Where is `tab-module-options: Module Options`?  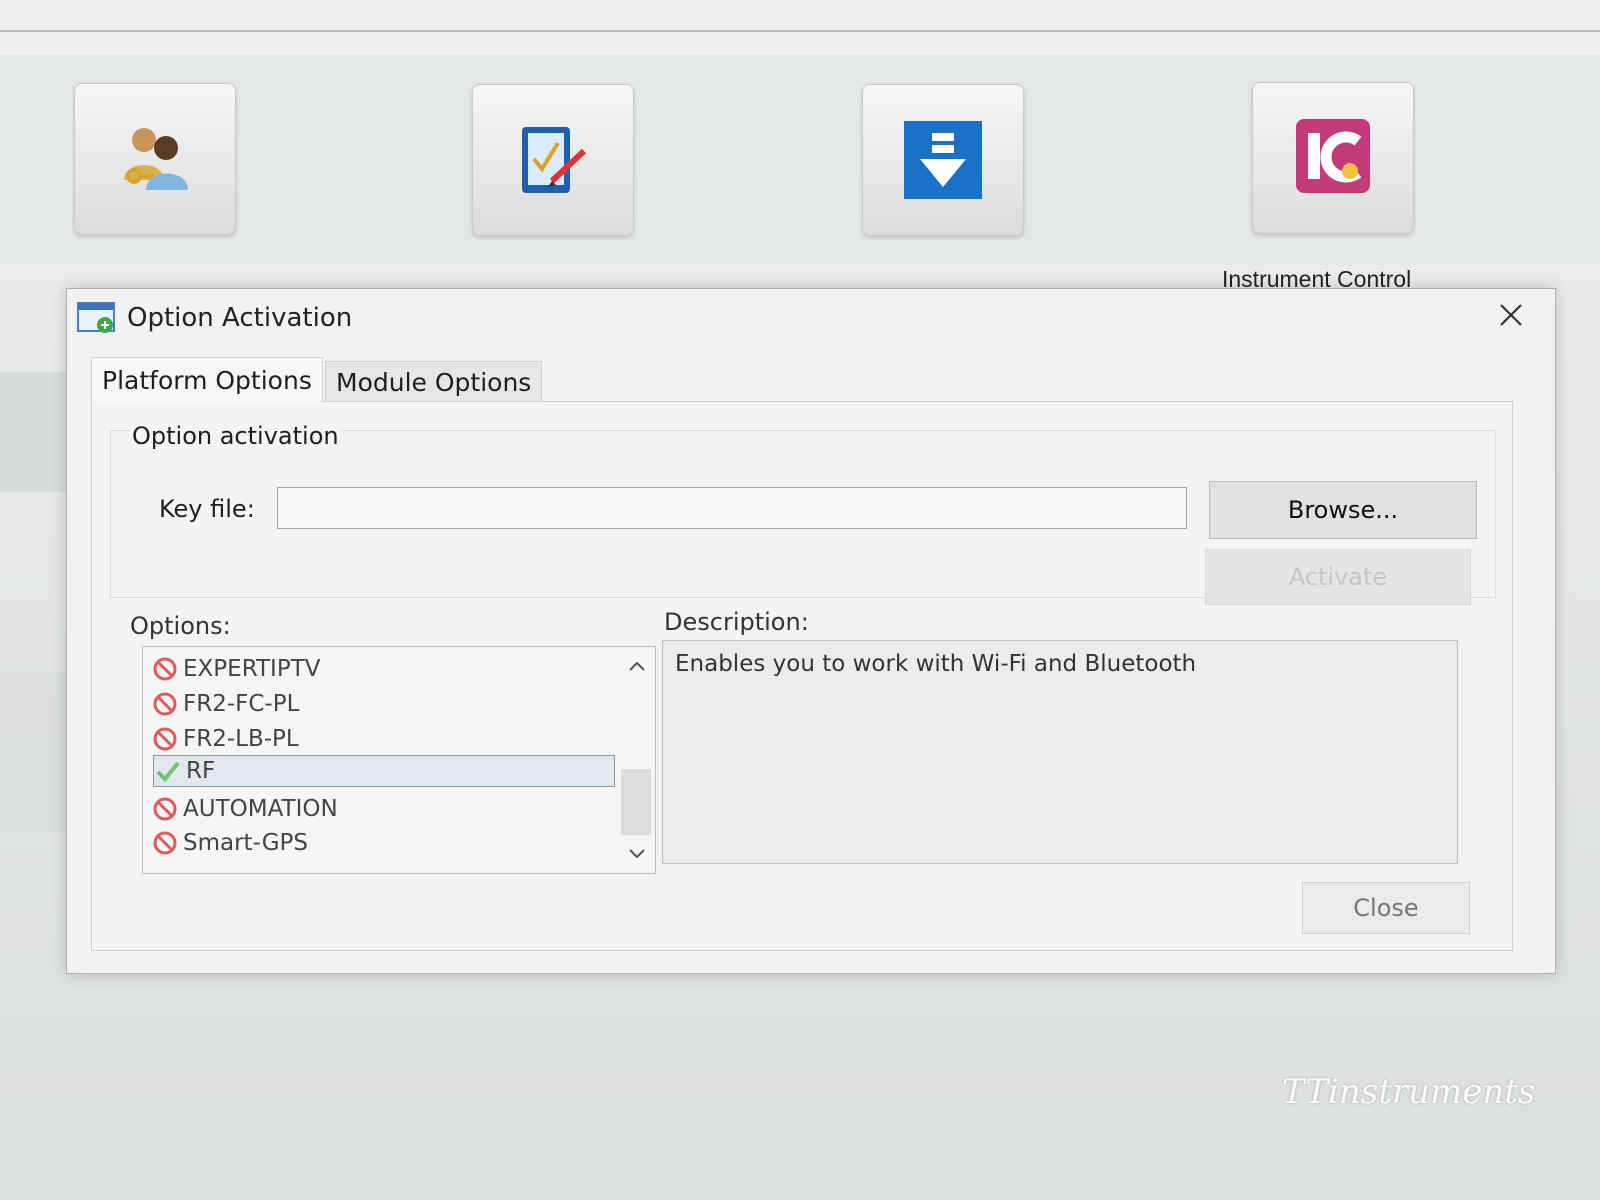
tab-module-options: Module Options is located at coordinates (434, 381).